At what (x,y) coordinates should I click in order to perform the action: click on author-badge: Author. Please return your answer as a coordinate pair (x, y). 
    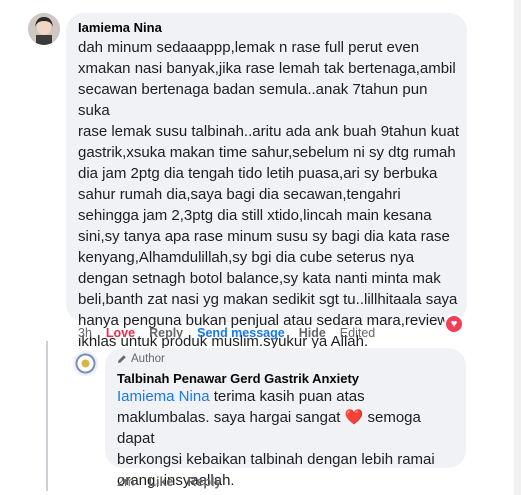
    Looking at the image, I should click on (141, 359).